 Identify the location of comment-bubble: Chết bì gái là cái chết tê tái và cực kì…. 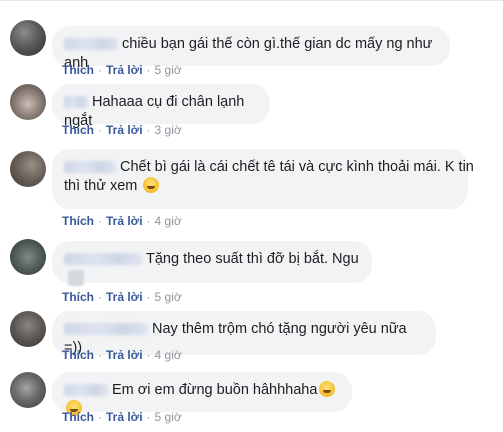
(263, 179).